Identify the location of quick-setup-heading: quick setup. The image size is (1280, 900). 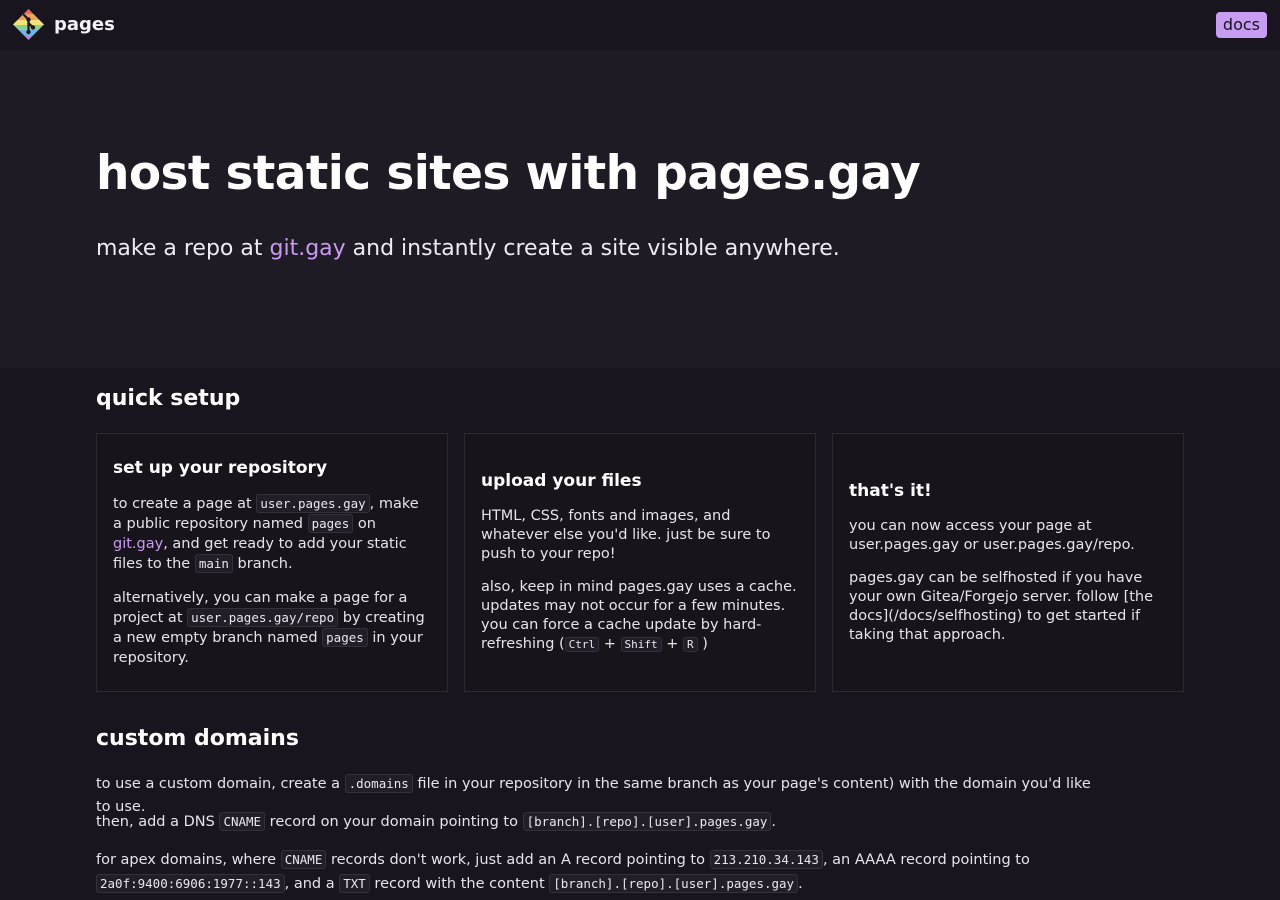
(168, 398).